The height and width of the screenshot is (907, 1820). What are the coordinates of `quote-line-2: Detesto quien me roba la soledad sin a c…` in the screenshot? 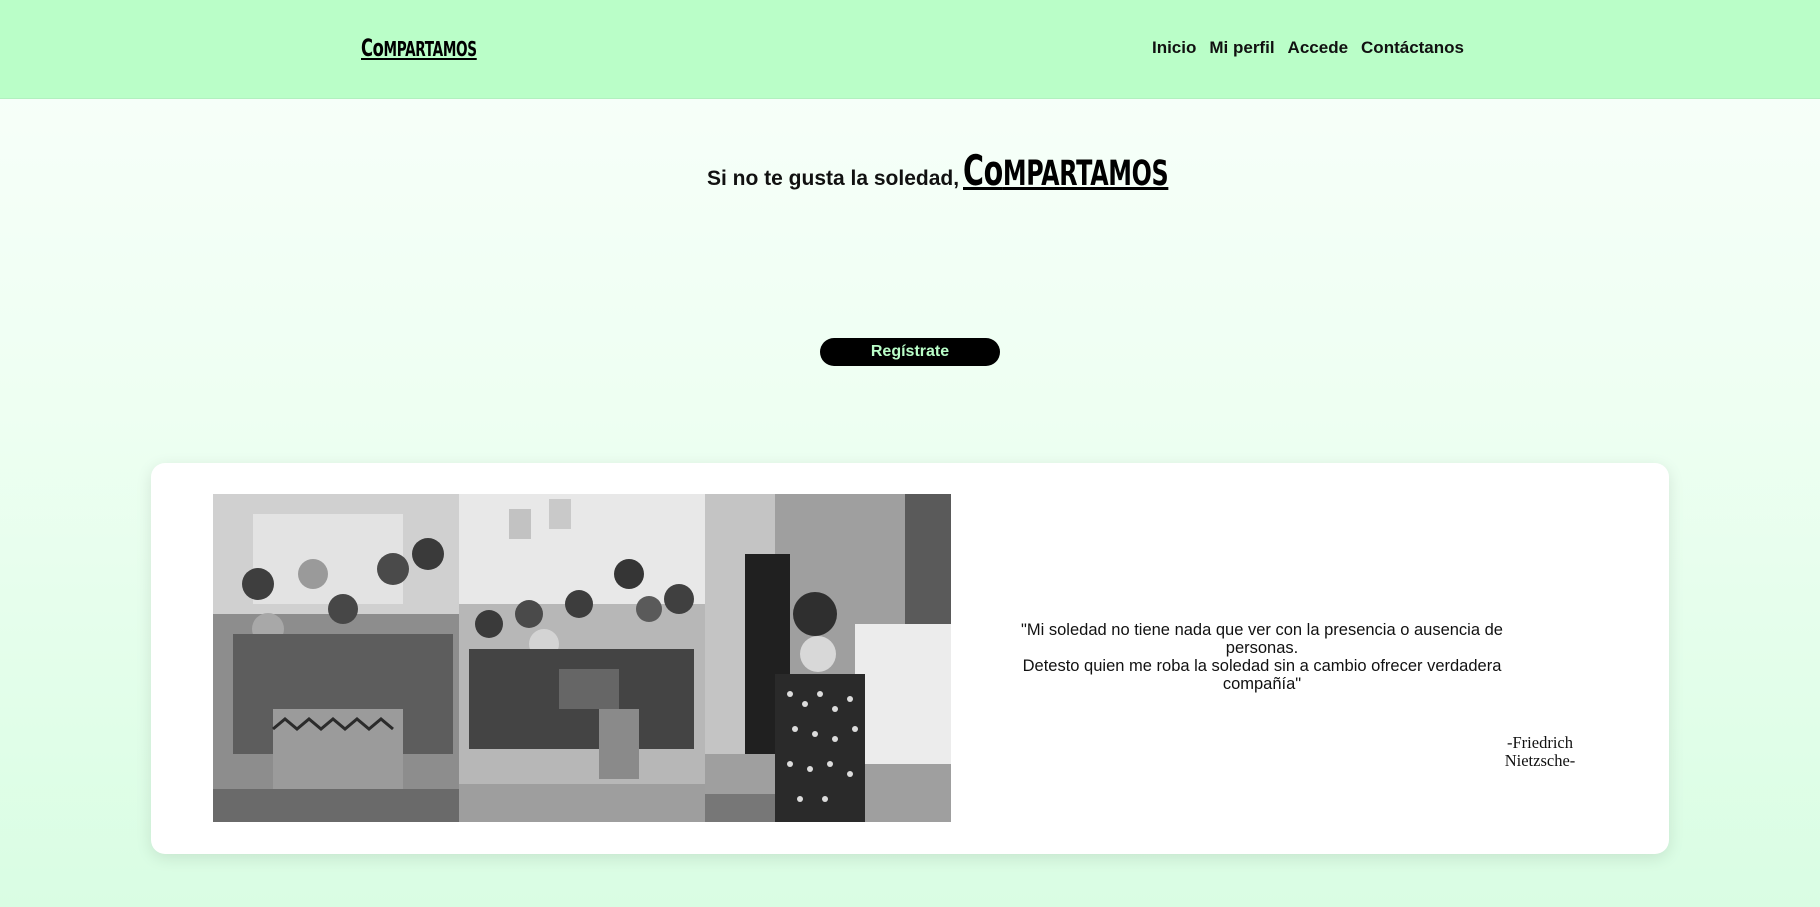 It's located at (1262, 675).